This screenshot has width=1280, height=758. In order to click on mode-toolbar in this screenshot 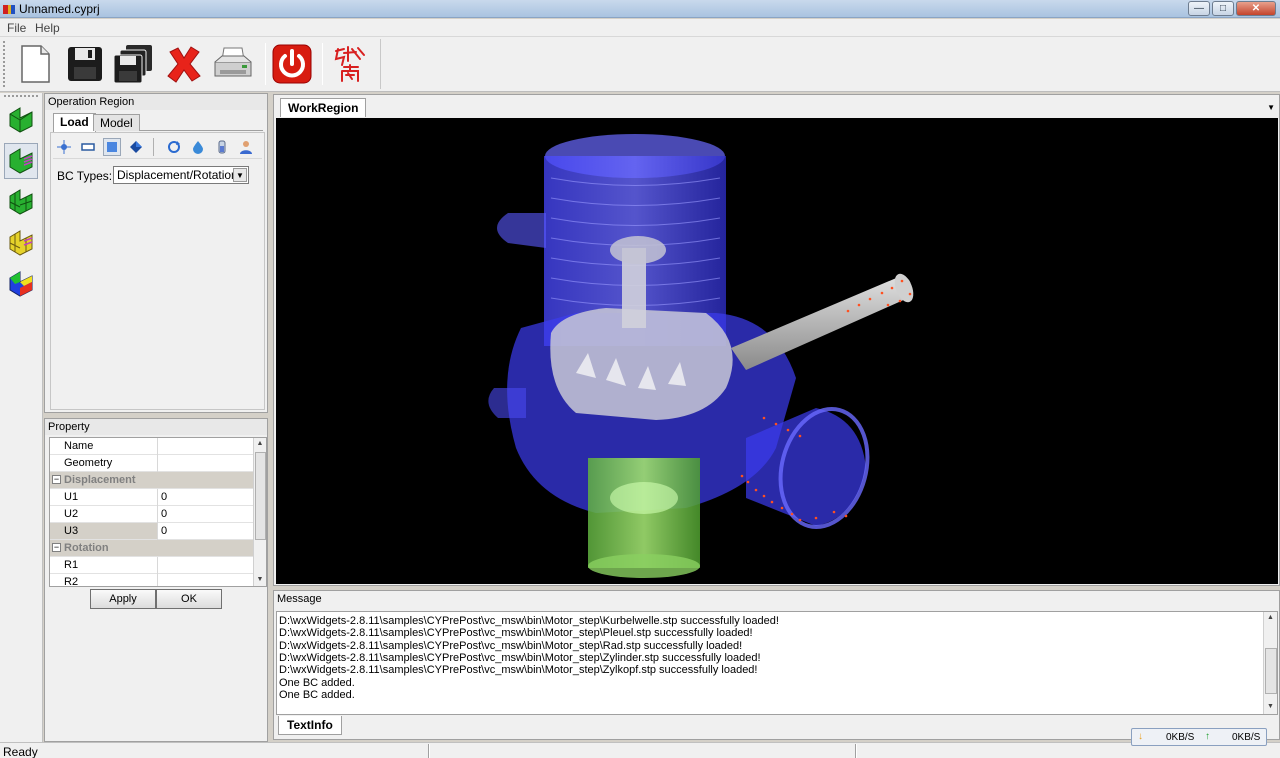, I will do `click(21, 417)`.